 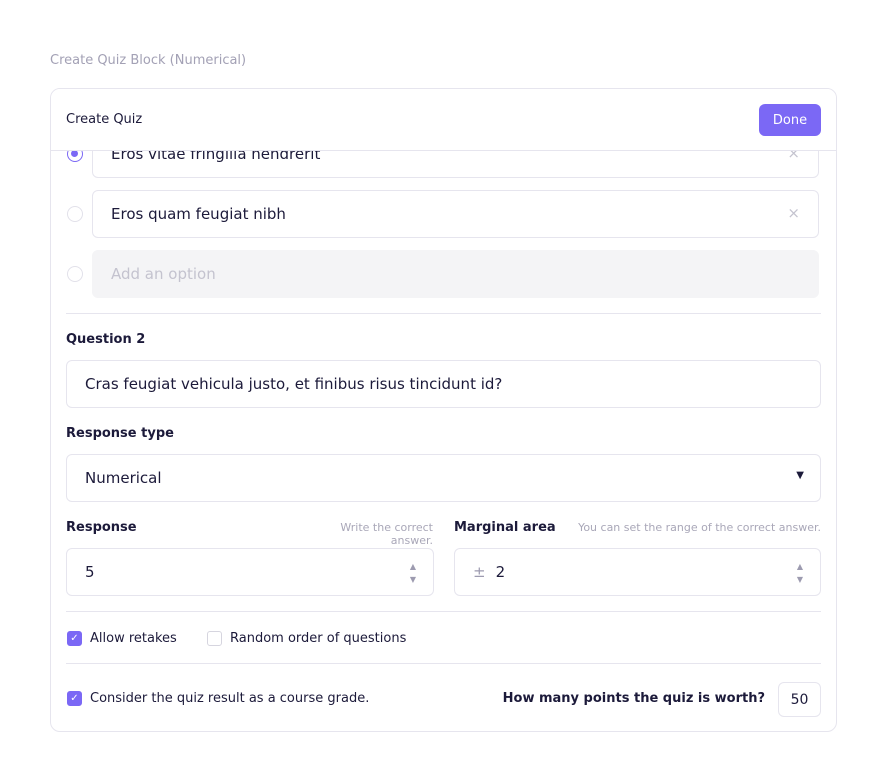 What do you see at coordinates (633, 698) in the screenshot?
I see `points-label: How many points the quiz is worth?` at bounding box center [633, 698].